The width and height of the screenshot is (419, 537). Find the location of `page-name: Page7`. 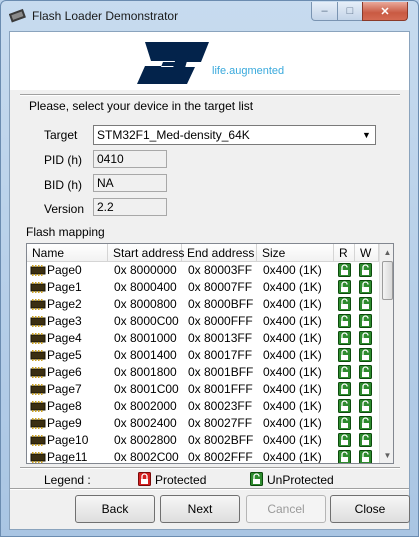

page-name: Page7 is located at coordinates (64, 389).